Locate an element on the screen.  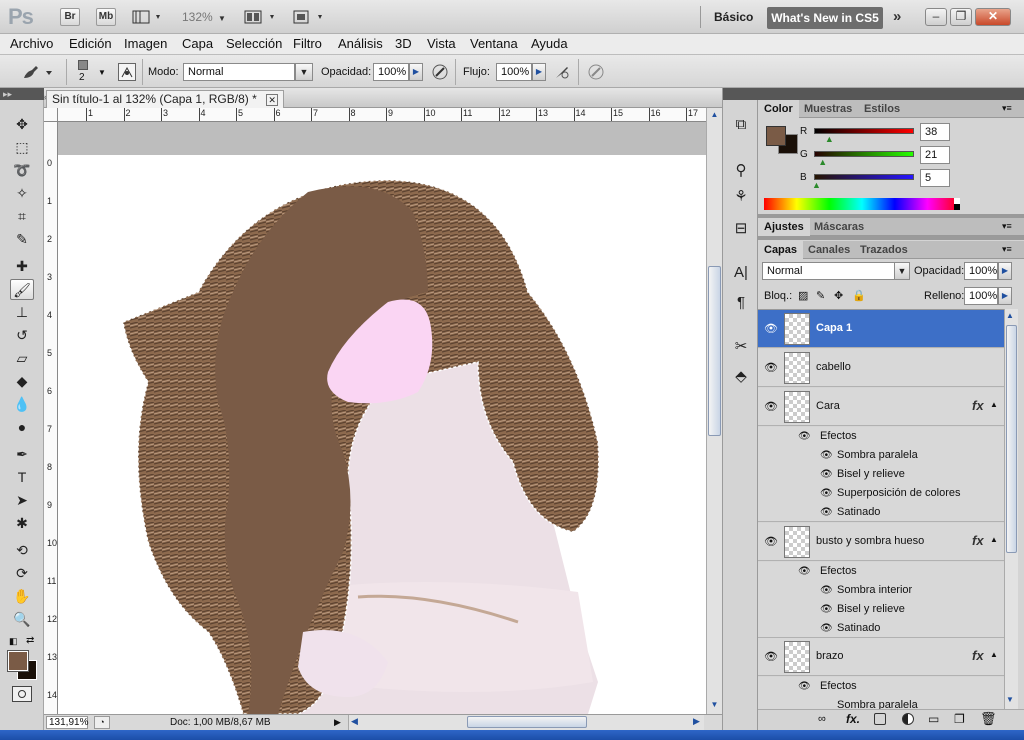
status-menu-icon: ◔ is located at coordinates (102, 722).